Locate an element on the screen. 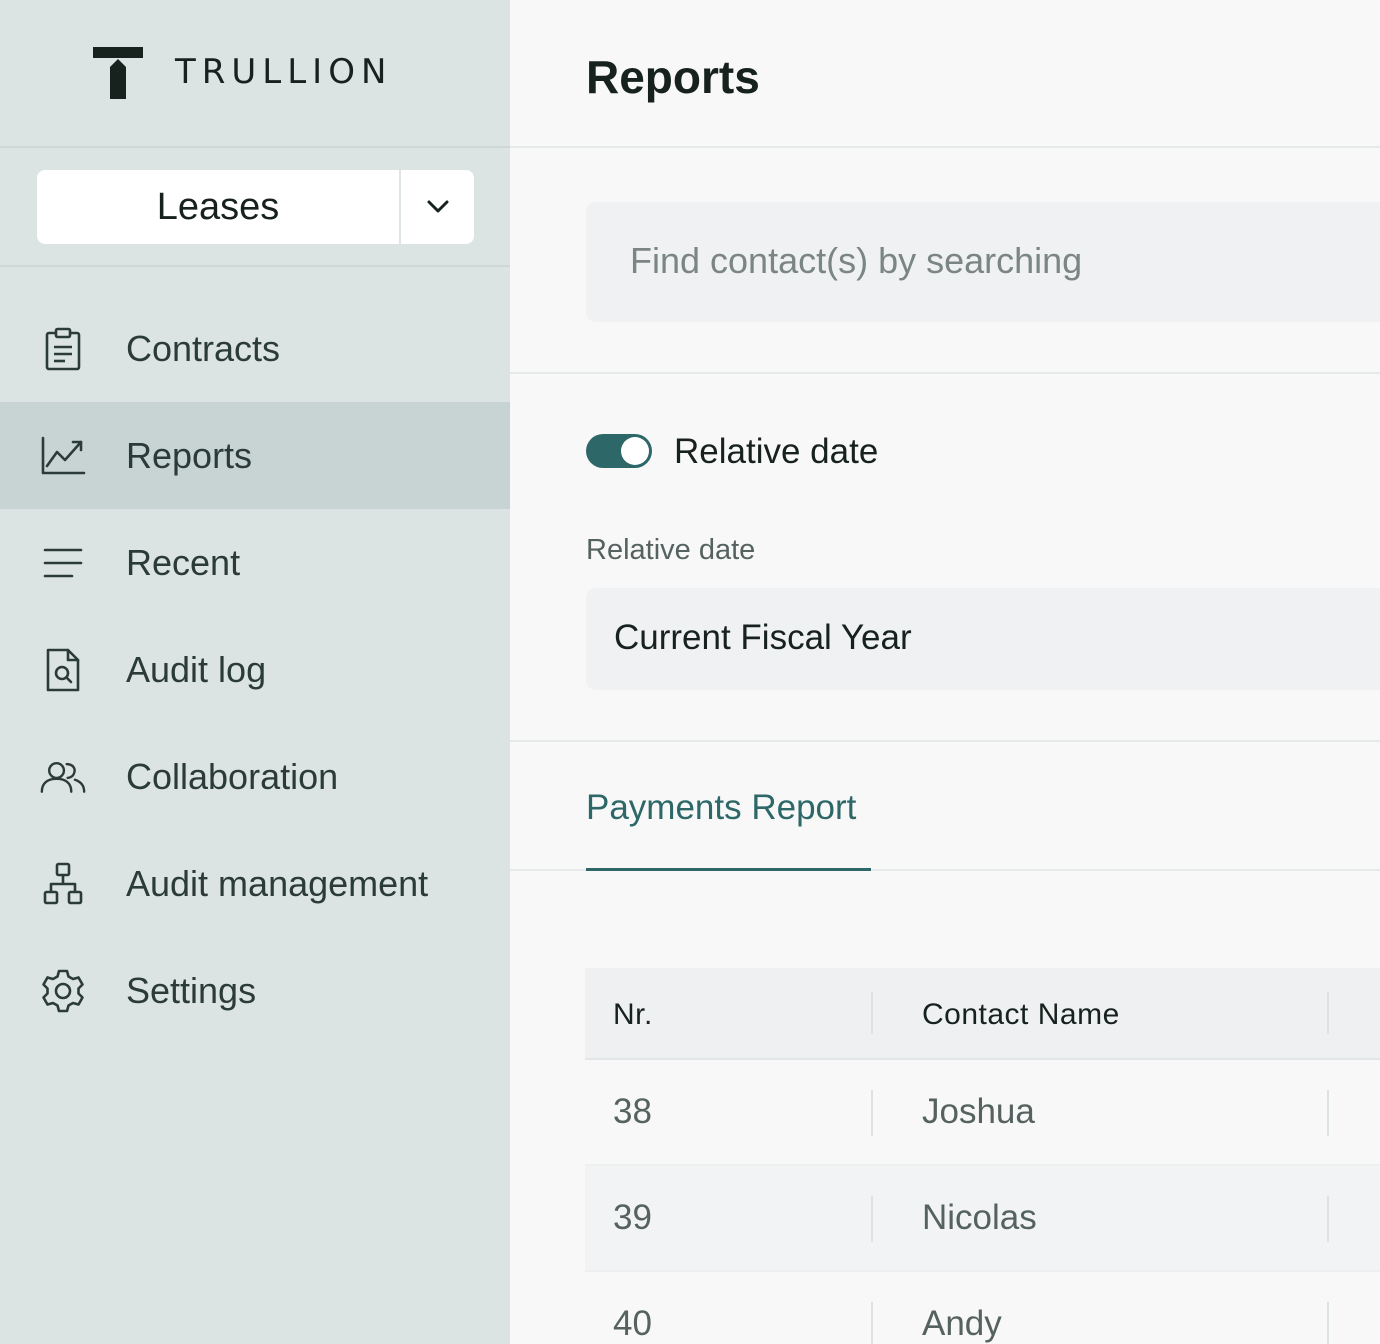 The height and width of the screenshot is (1344, 1380). hierarchy-icon is located at coordinates (63, 884).